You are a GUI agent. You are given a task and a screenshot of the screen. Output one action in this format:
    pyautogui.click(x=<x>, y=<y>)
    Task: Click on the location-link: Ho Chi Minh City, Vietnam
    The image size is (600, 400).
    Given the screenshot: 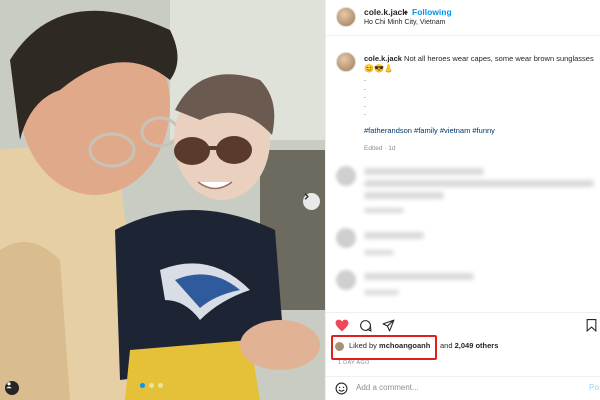 What is the action you would take?
    pyautogui.click(x=404, y=22)
    